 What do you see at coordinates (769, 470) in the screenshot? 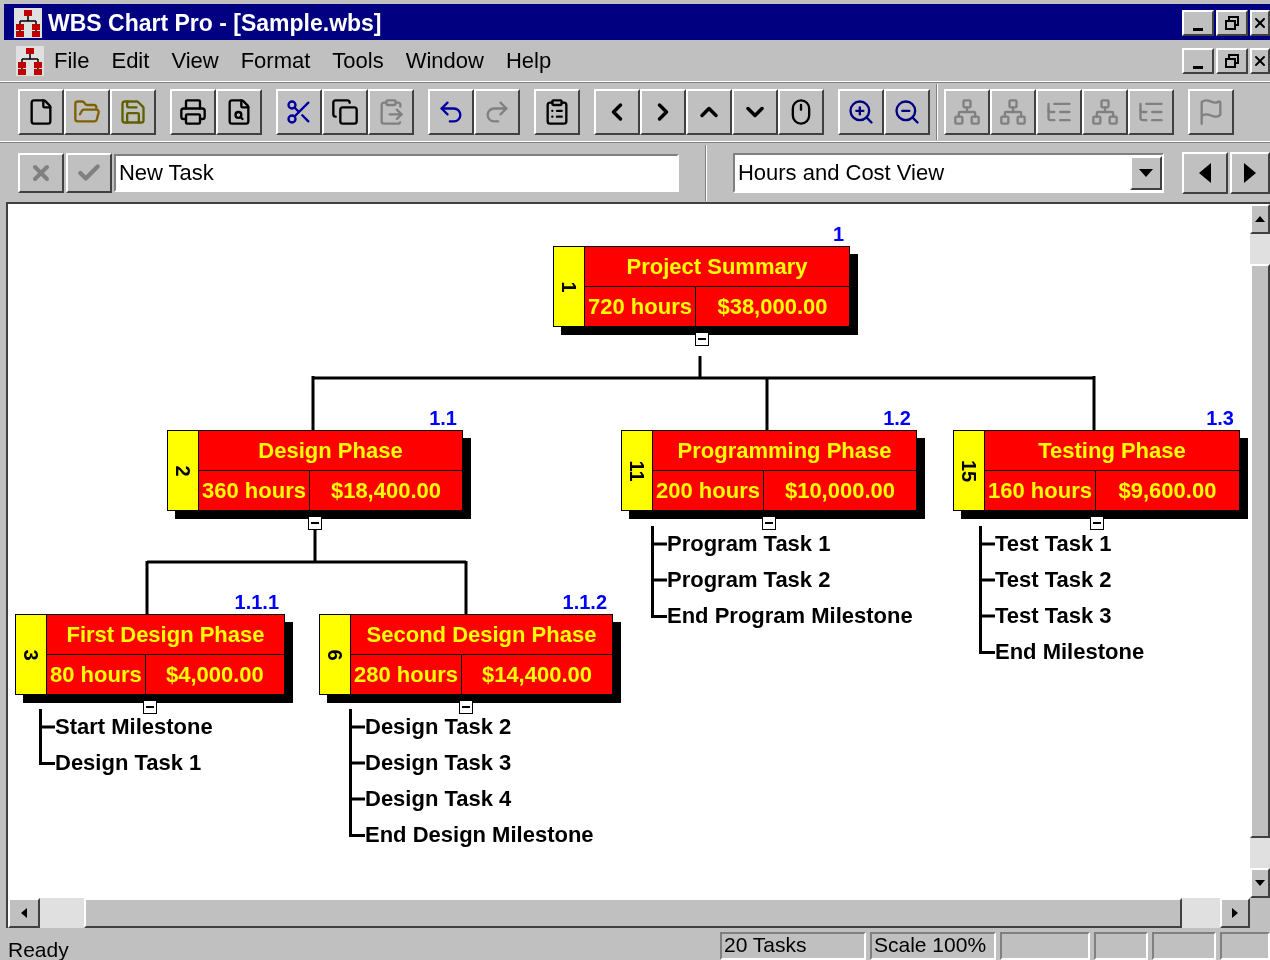
I see `task-node: 11 Programming Phase 200 hours $10,000.00` at bounding box center [769, 470].